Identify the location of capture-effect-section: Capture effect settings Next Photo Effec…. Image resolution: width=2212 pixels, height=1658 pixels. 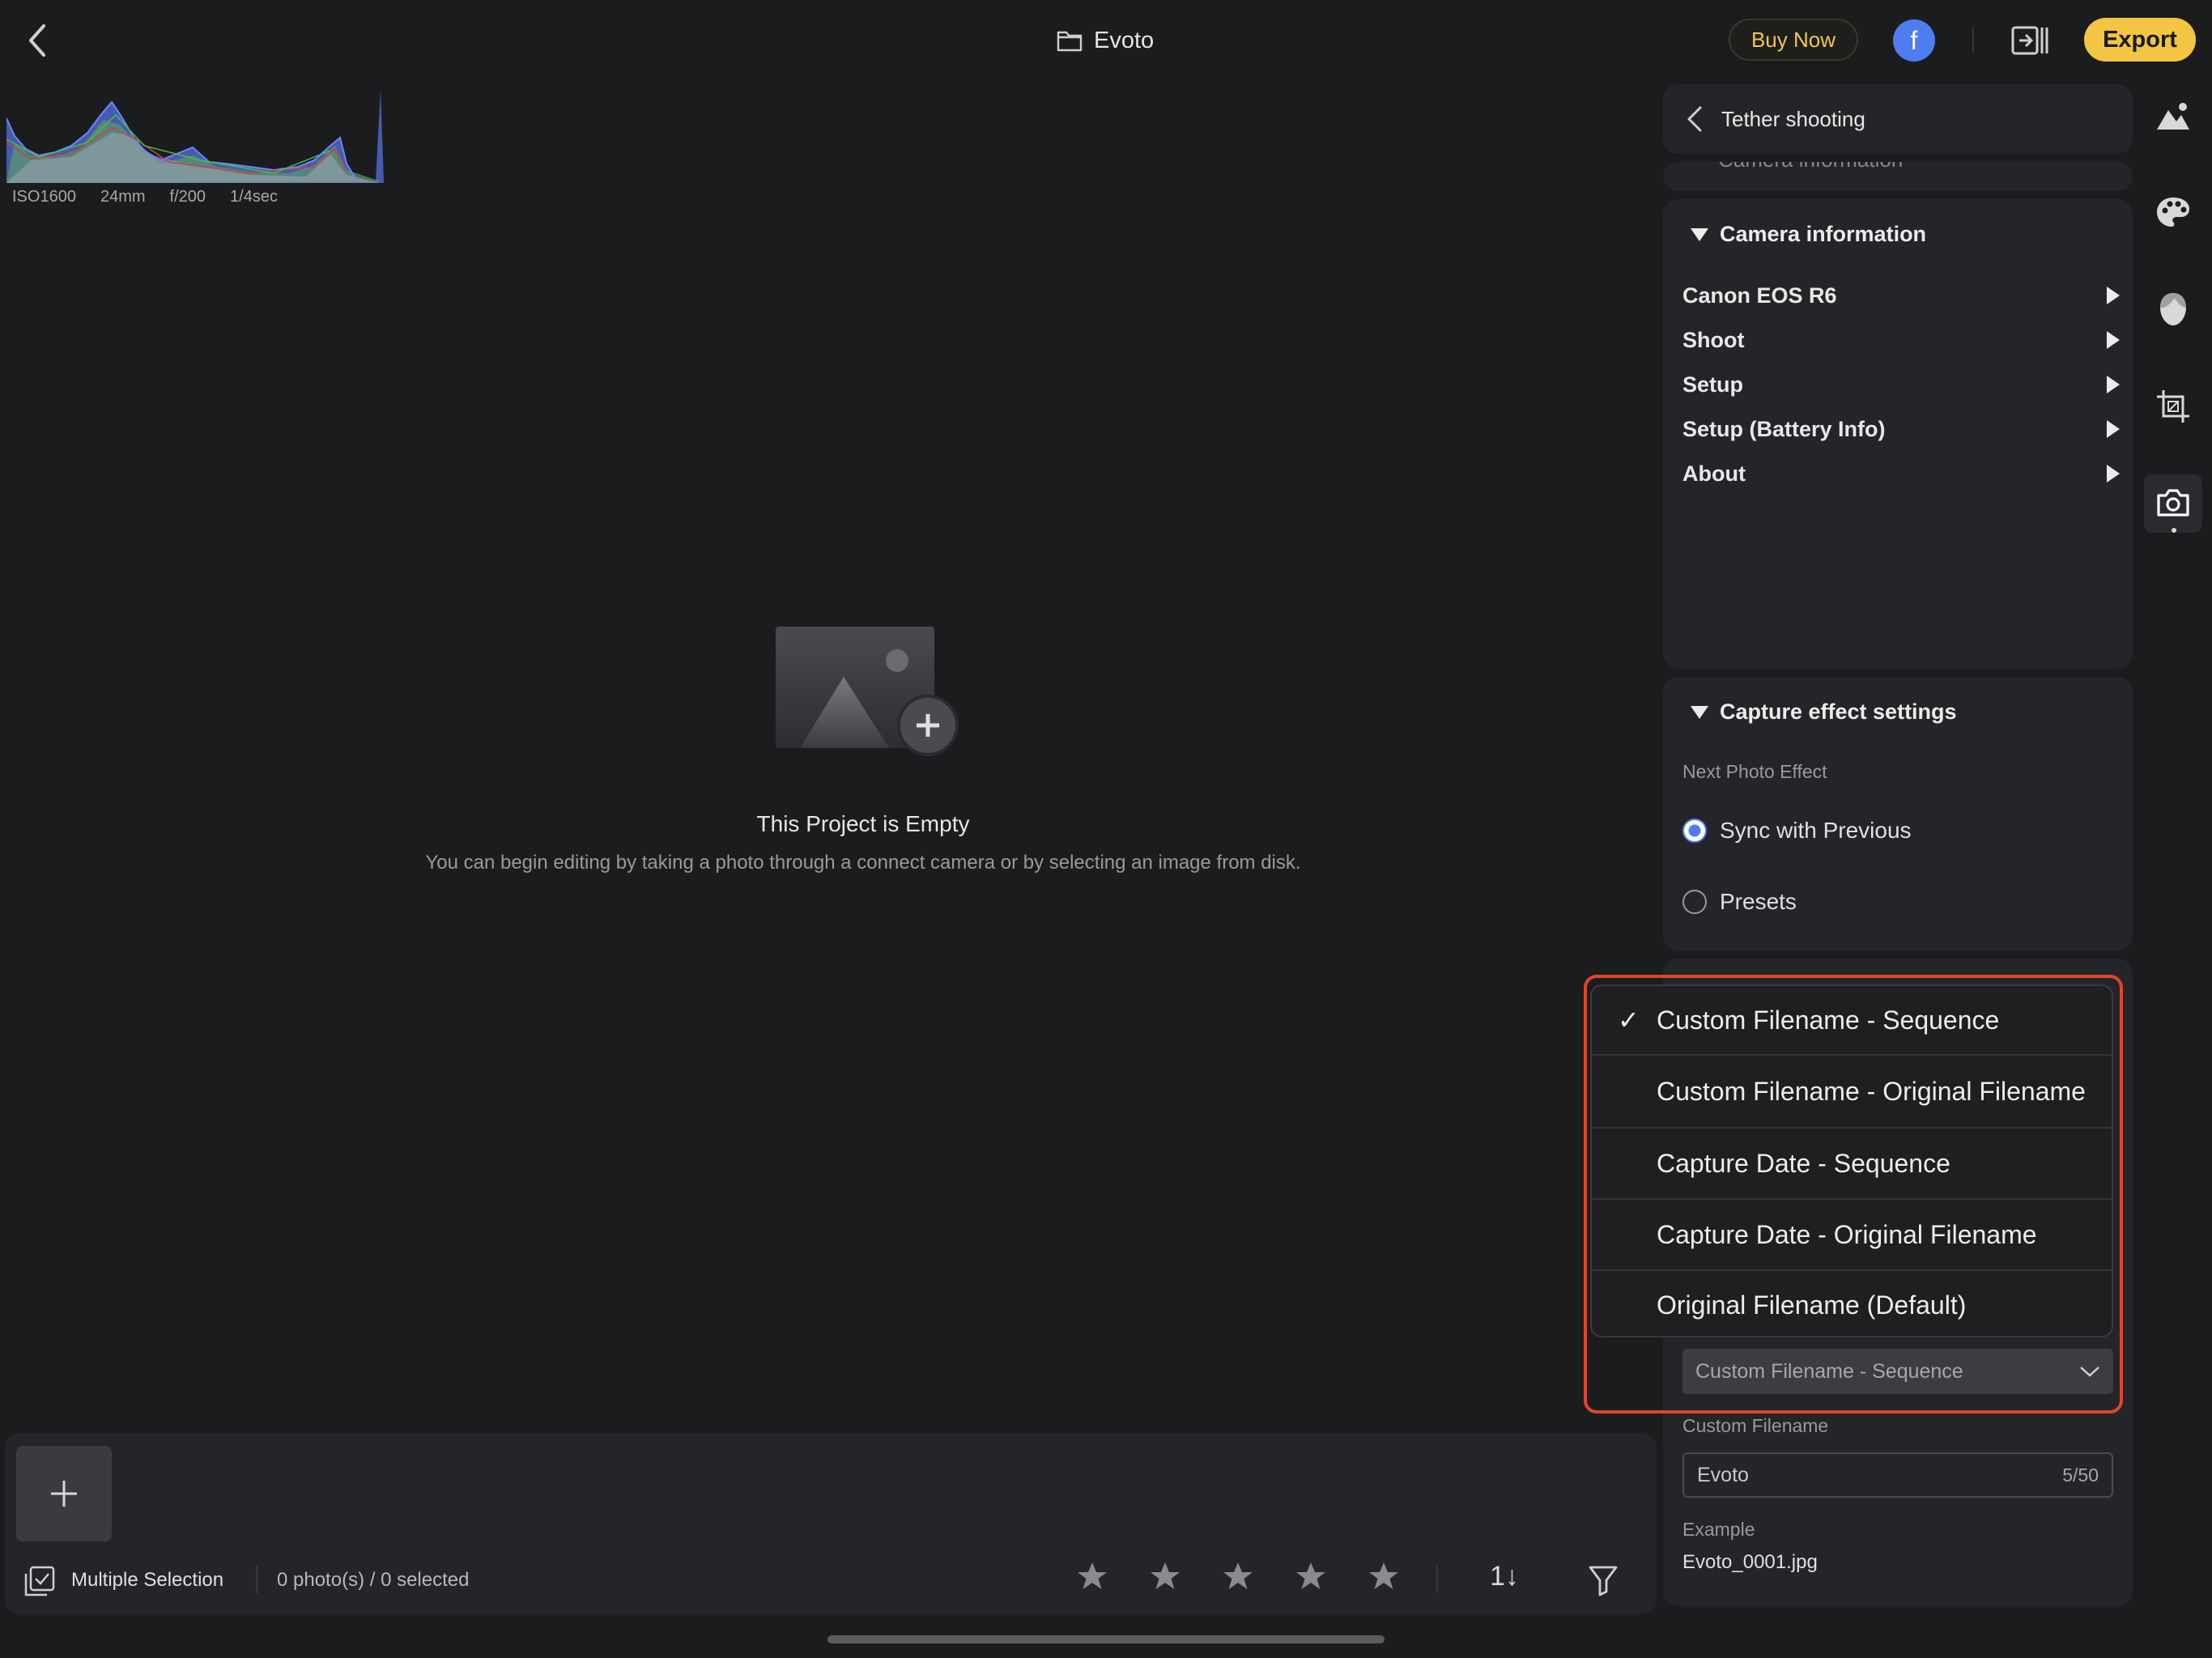
(1898, 813).